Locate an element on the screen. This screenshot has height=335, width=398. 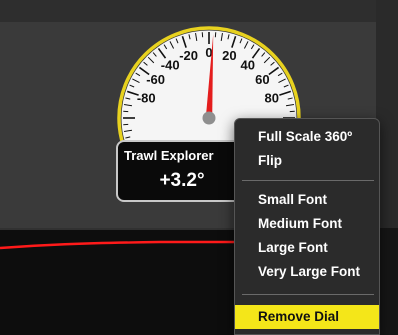
gauge-tick-label: 20 is located at coordinates (229, 55).